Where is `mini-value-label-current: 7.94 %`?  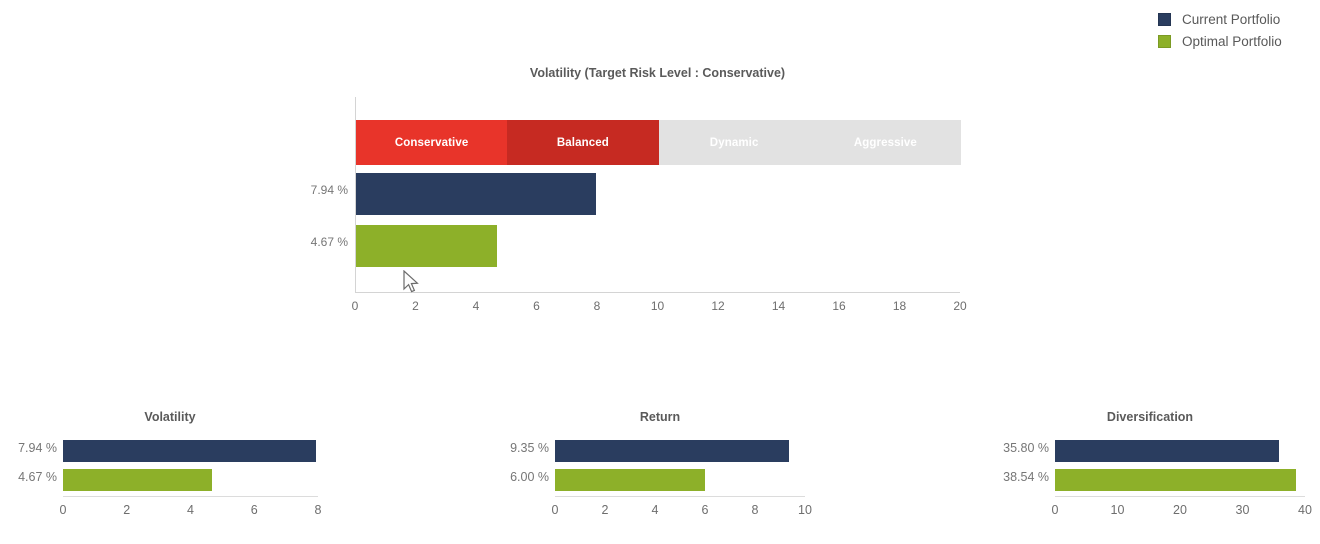
mini-value-label-current: 7.94 % is located at coordinates (37, 448).